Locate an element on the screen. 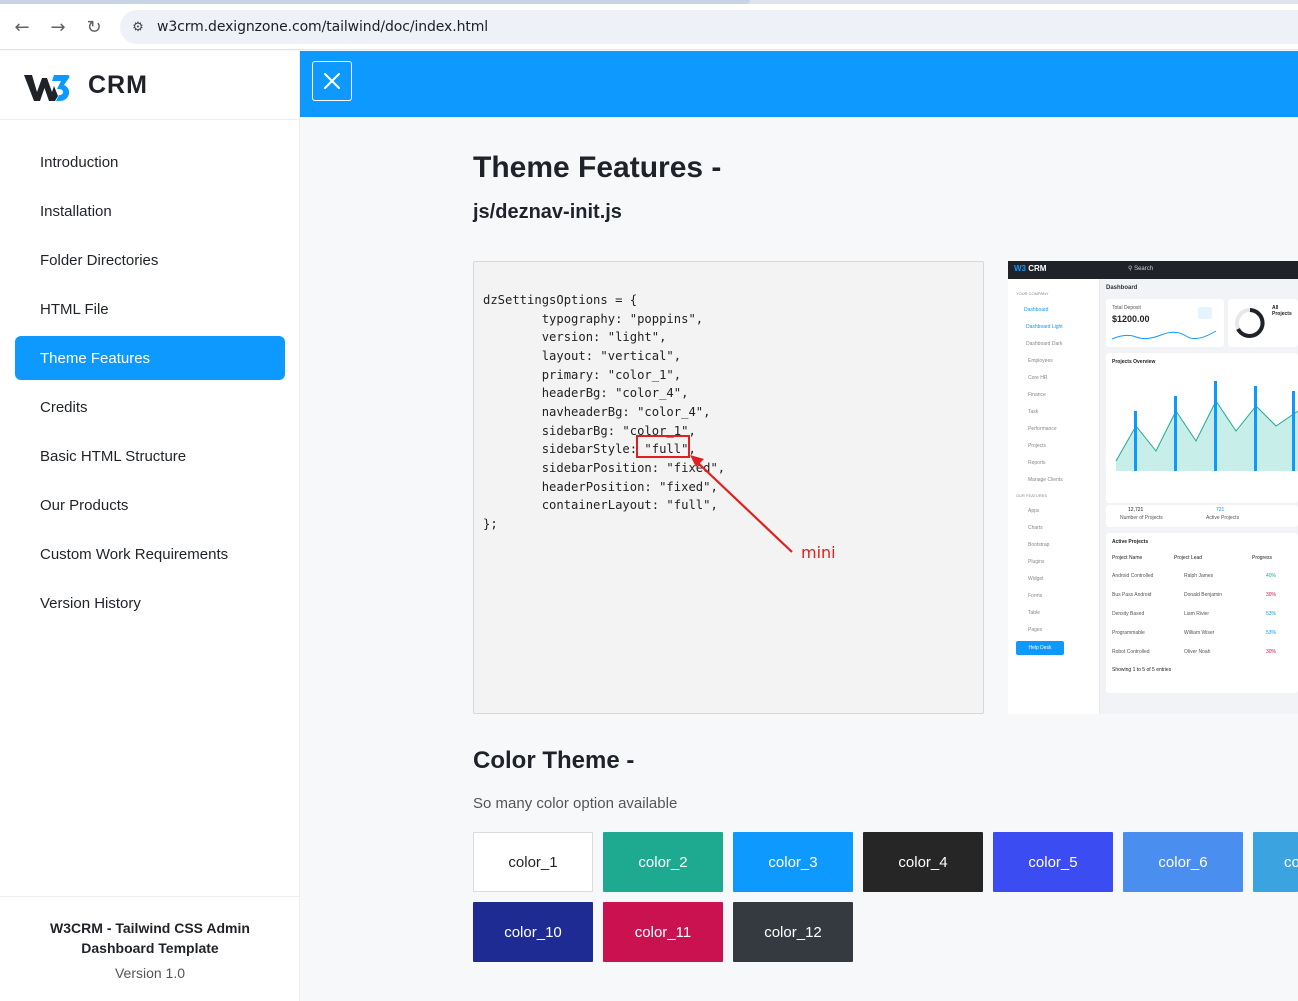 Image resolution: width=1298 pixels, height=1001 pixels. preview-overview-card: Projects Overview is located at coordinates (1202, 428).